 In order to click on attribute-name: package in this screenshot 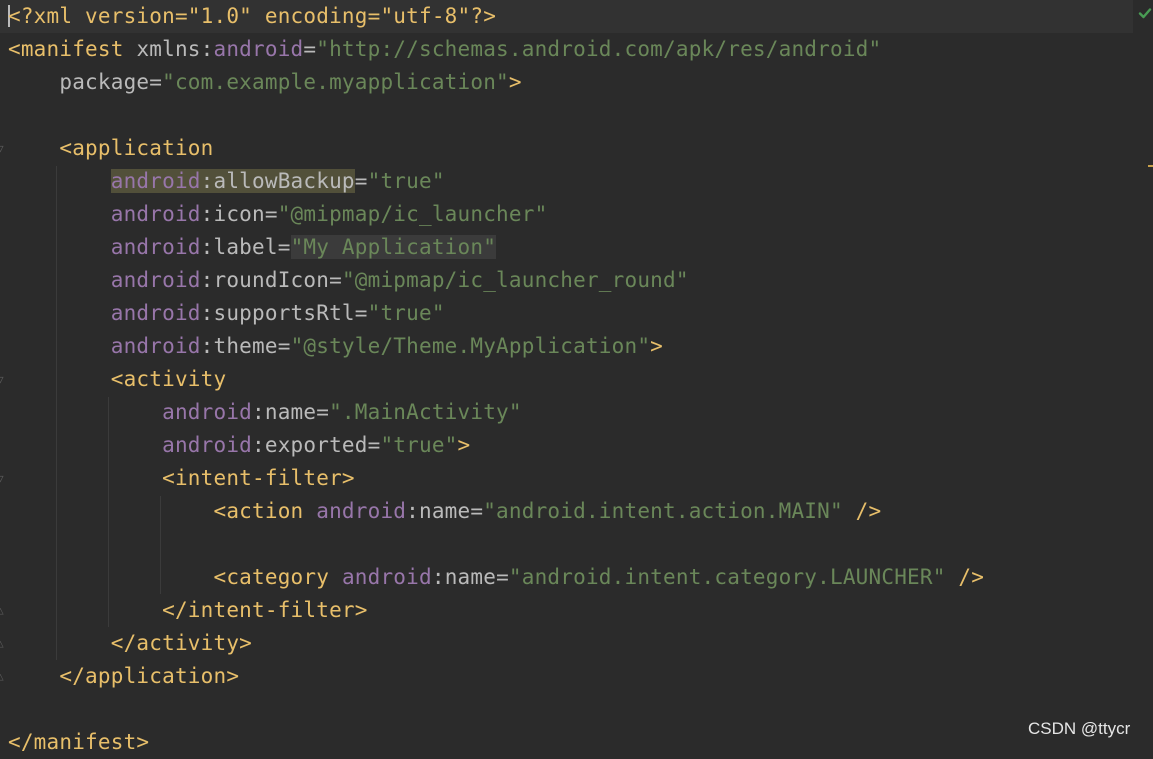, I will do `click(104, 82)`.